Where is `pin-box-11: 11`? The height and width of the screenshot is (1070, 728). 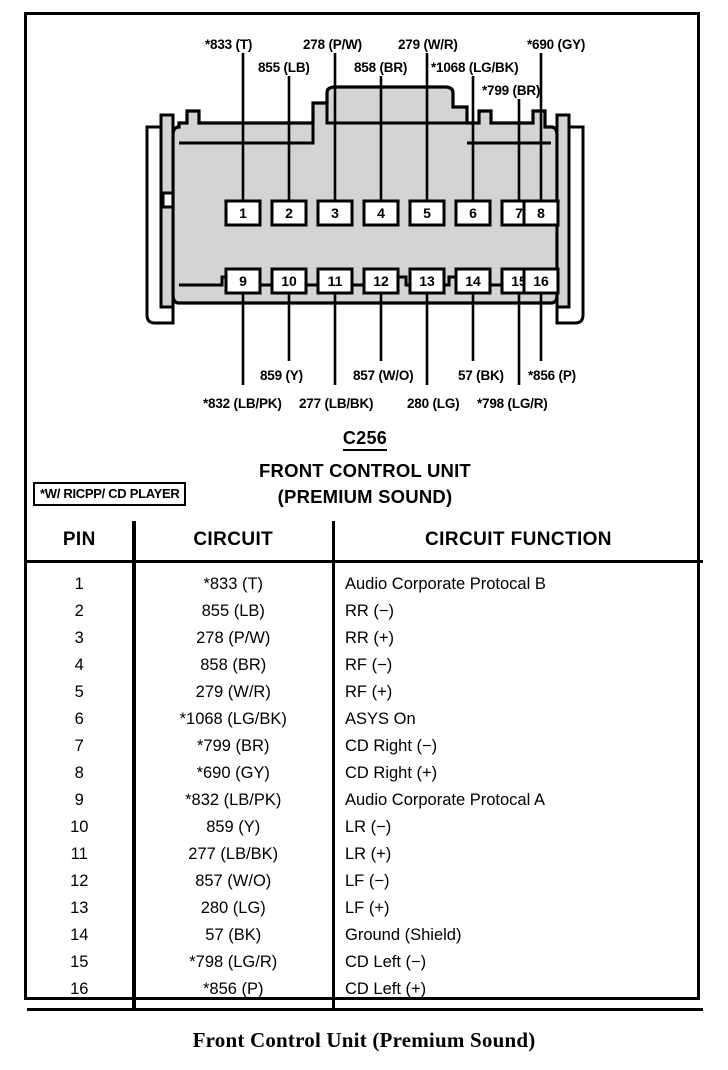
pin-box-11: 11 is located at coordinates (335, 281).